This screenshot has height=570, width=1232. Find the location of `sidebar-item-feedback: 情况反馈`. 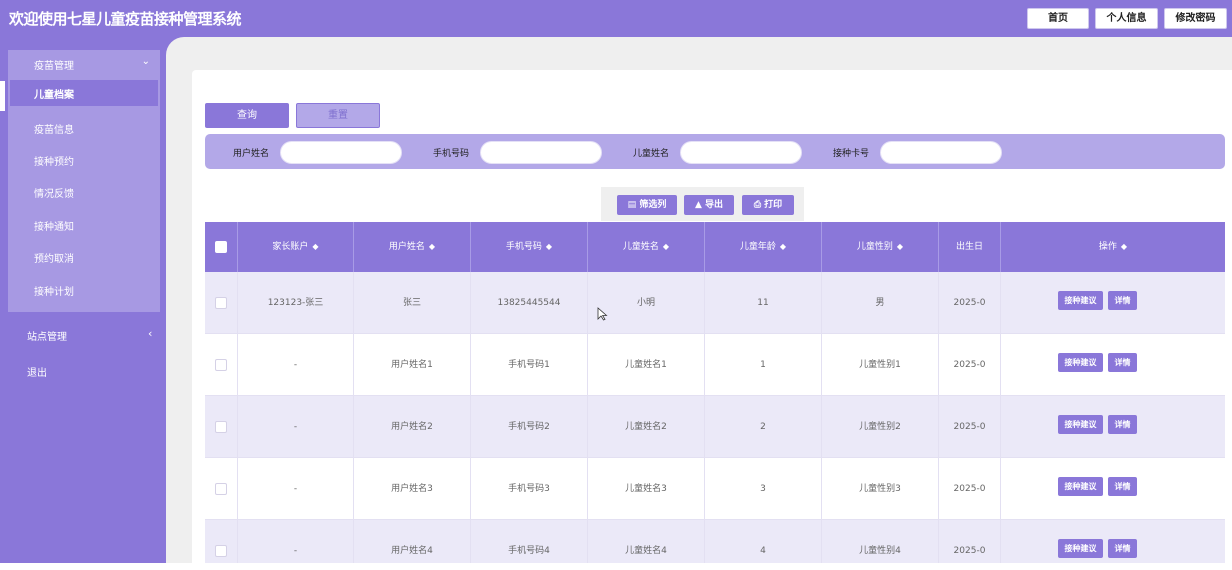

sidebar-item-feedback: 情况反馈 is located at coordinates (84, 192).